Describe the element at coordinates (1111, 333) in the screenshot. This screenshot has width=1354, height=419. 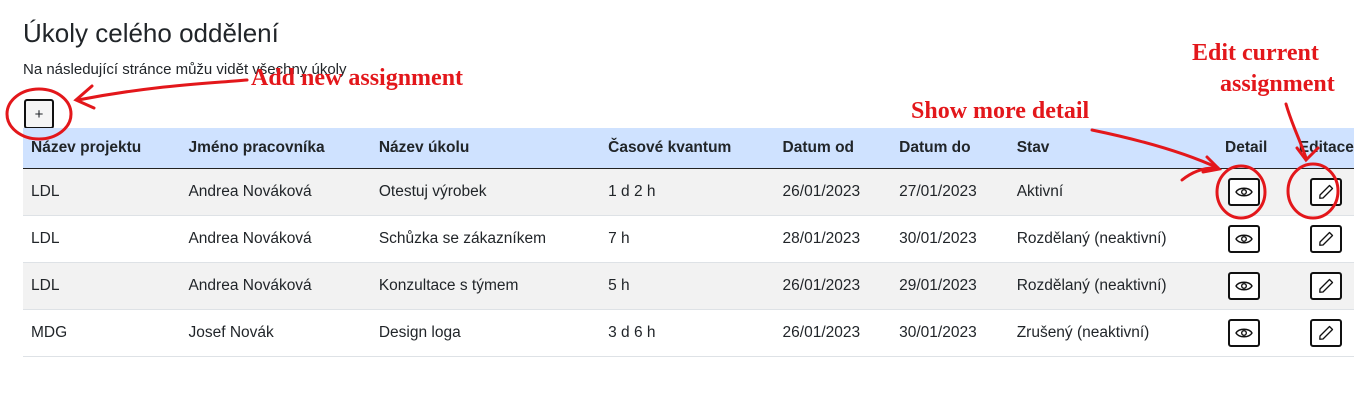
I see `cell-status: Zrušený (neaktivní)` at that location.